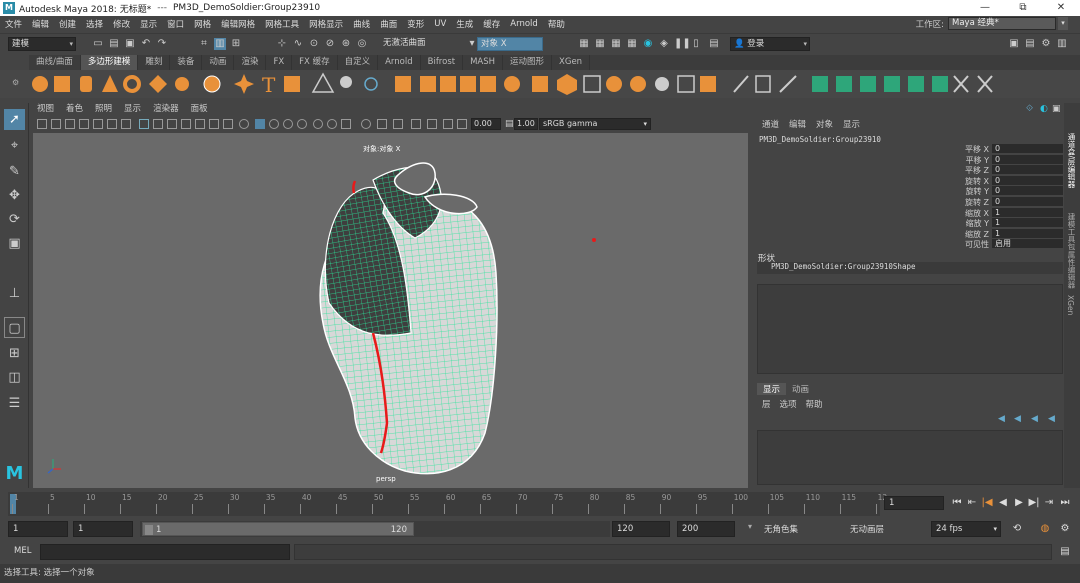  I want to click on camera-lock-icon, so click(416, 124).